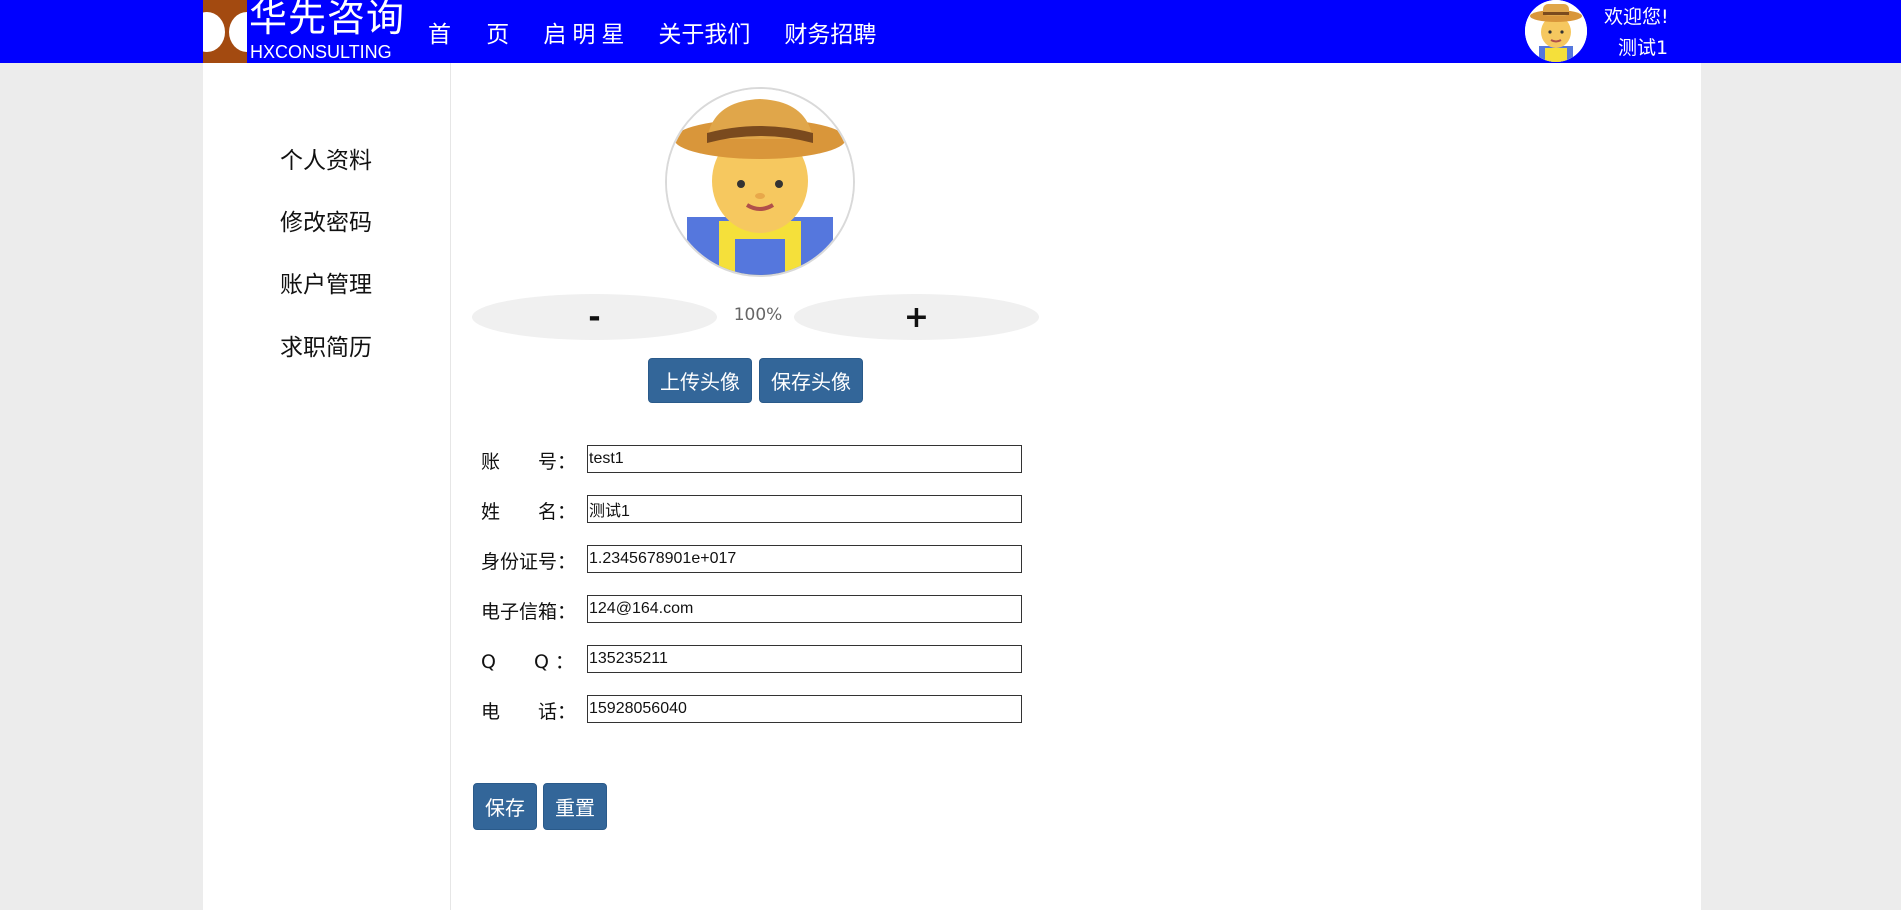 Image resolution: width=1901 pixels, height=910 pixels. What do you see at coordinates (529, 512) in the screenshot?
I see `name-label: 姓 名：` at bounding box center [529, 512].